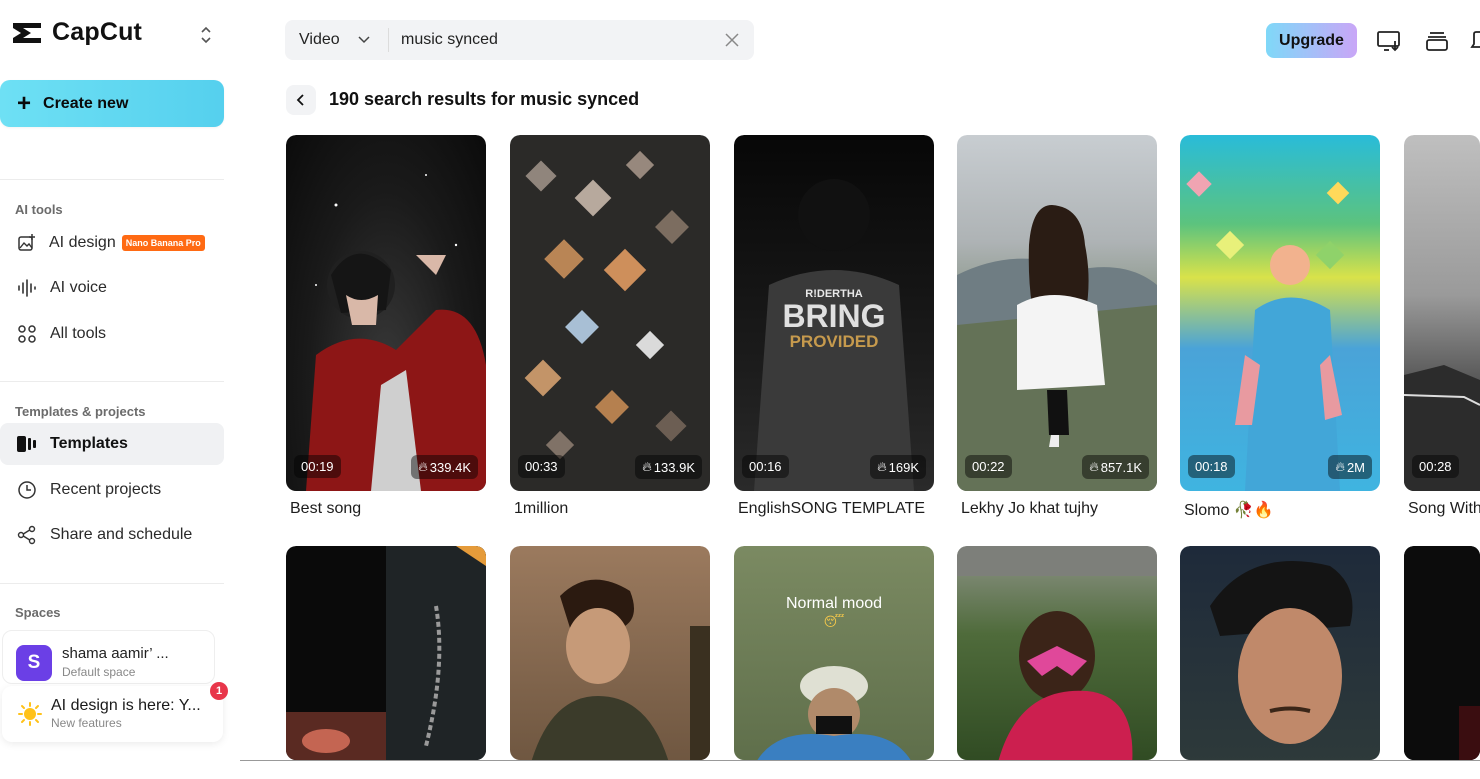 The width and height of the screenshot is (1480, 779). Describe the element at coordinates (27, 444) in the screenshot. I see `templates-icon` at that location.